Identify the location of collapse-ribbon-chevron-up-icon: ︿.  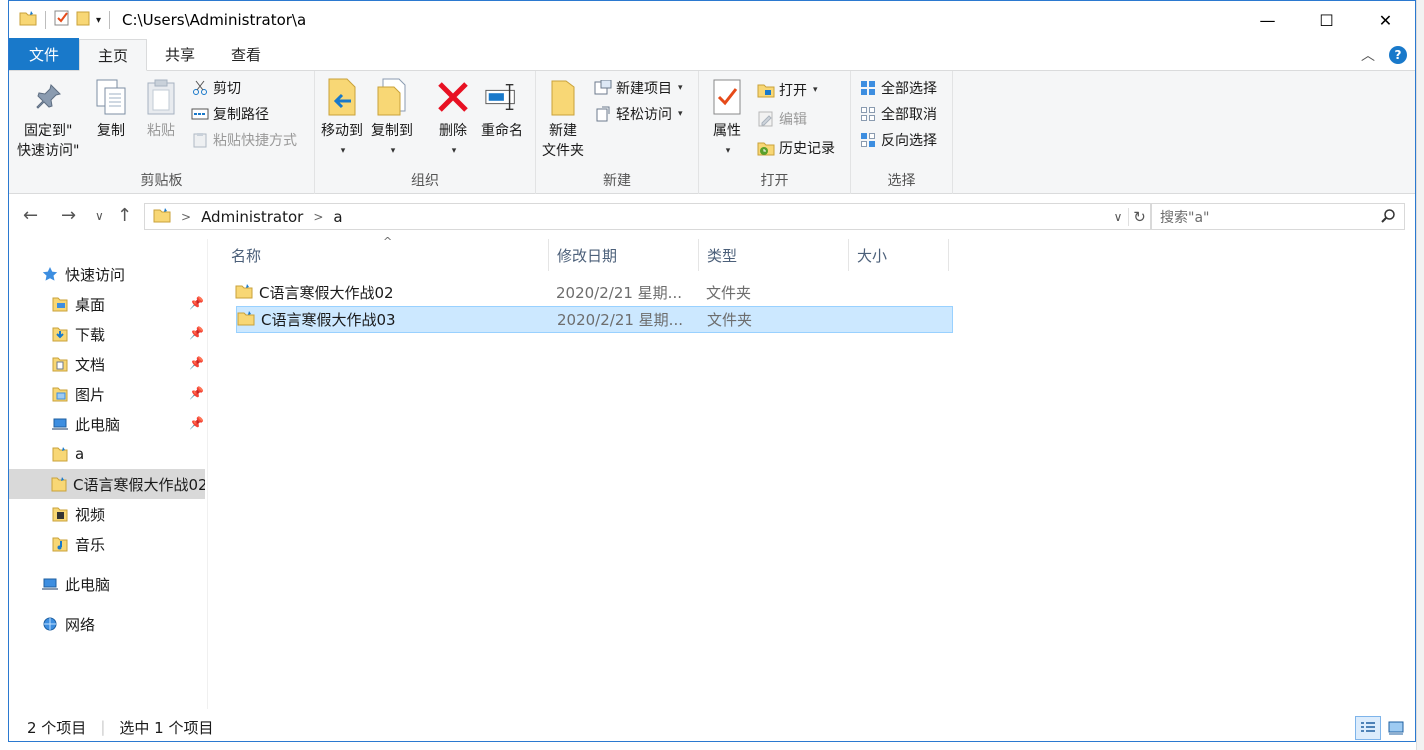
(1368, 55).